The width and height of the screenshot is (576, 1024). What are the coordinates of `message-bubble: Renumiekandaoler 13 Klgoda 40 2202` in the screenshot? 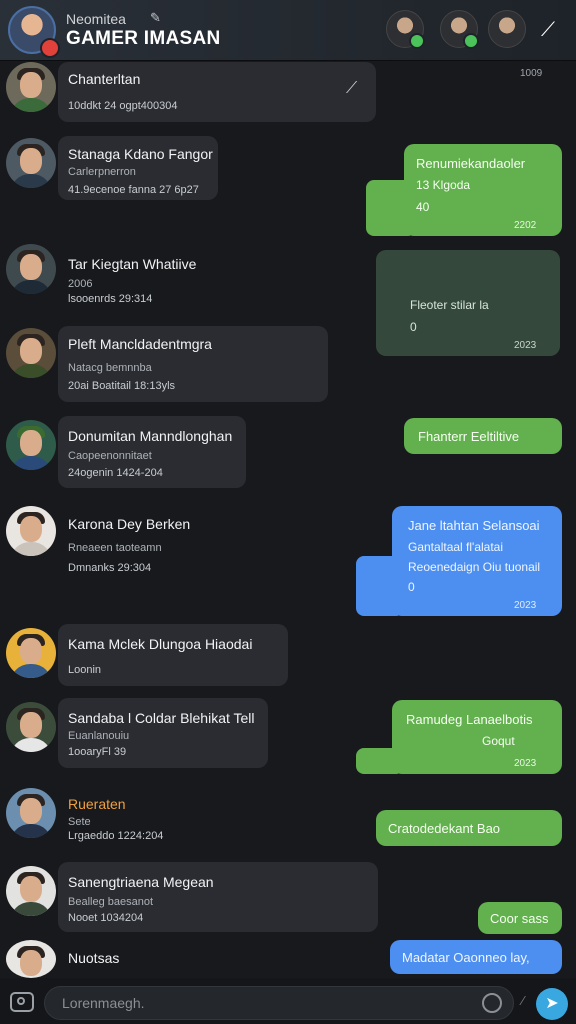 It's located at (483, 190).